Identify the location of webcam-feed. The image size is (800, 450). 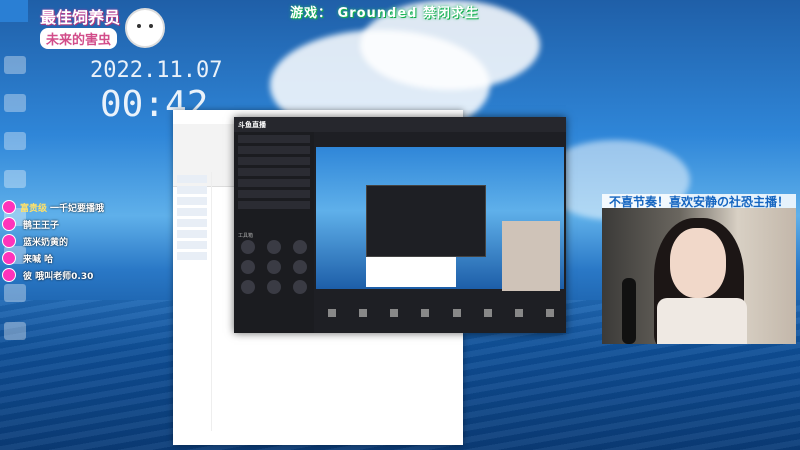
(699, 276).